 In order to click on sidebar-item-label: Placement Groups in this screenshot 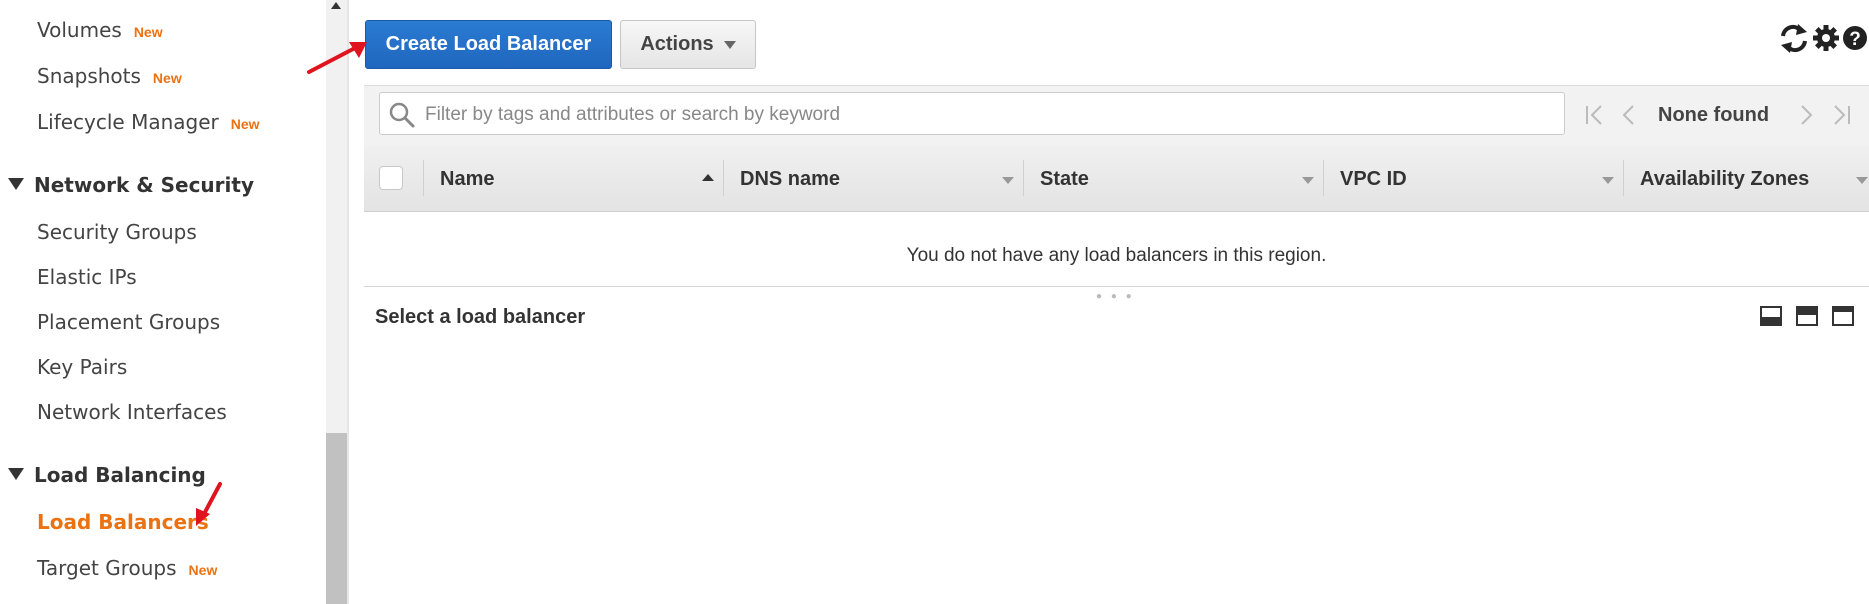, I will do `click(129, 322)`.